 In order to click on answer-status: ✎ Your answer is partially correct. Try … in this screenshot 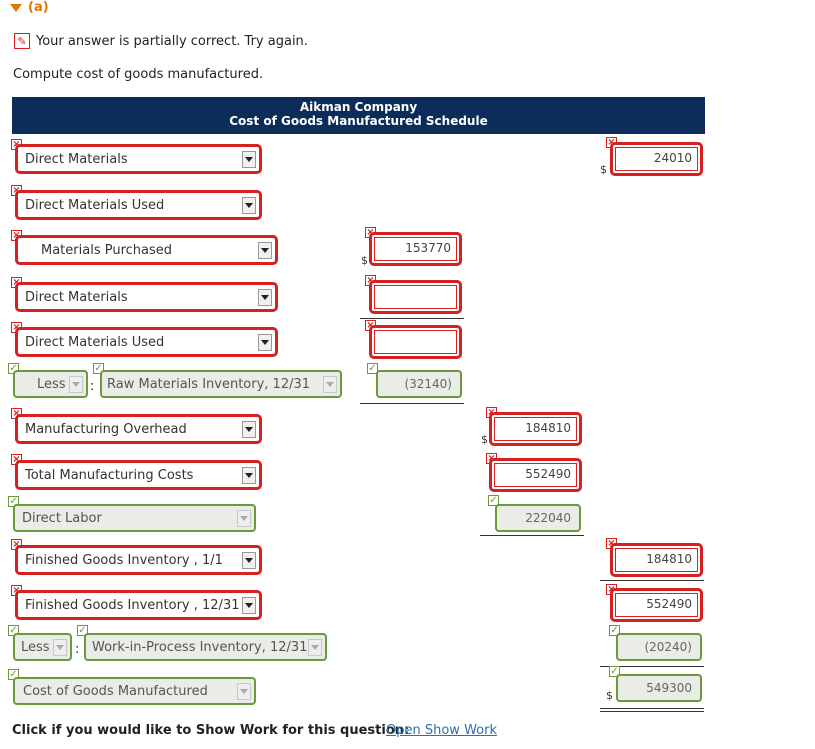, I will do `click(161, 41)`.